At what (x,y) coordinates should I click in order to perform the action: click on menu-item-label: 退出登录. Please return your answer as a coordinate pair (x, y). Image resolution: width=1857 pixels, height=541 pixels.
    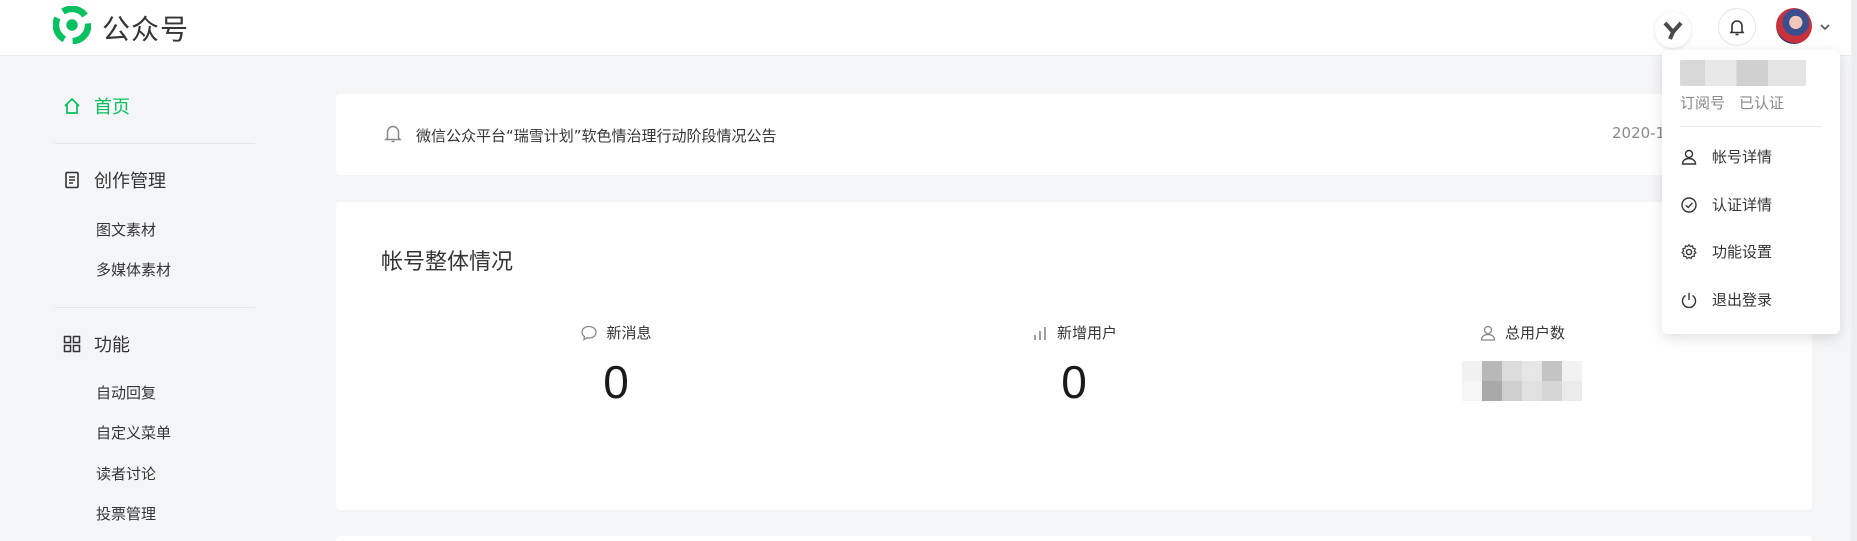
    Looking at the image, I should click on (1742, 300).